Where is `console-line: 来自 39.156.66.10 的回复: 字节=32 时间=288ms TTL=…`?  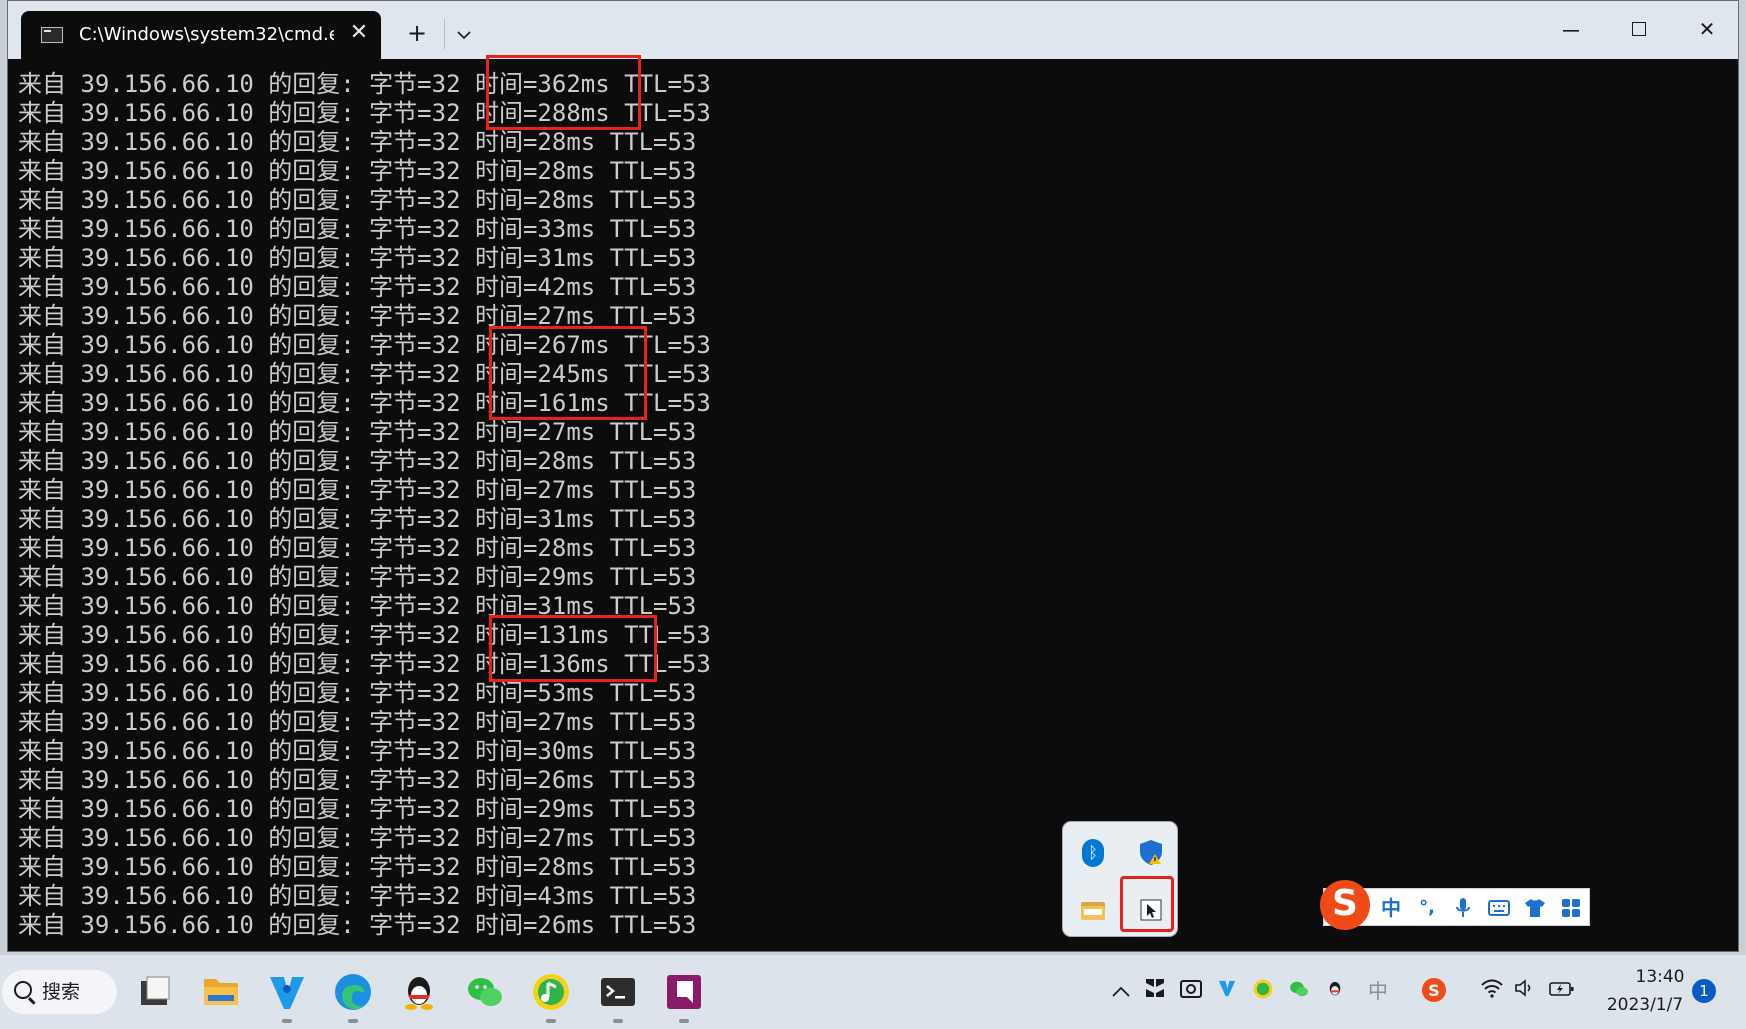 console-line: 来自 39.156.66.10 的回复: 字节=32 时间=288ms TTL=… is located at coordinates (364, 113).